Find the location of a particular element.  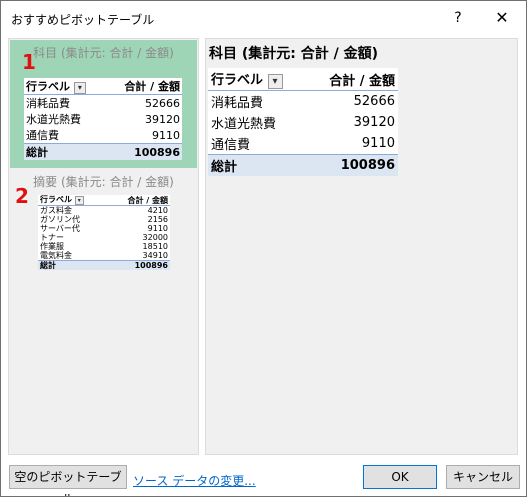

row-label: ガソリン代 is located at coordinates (60, 219).